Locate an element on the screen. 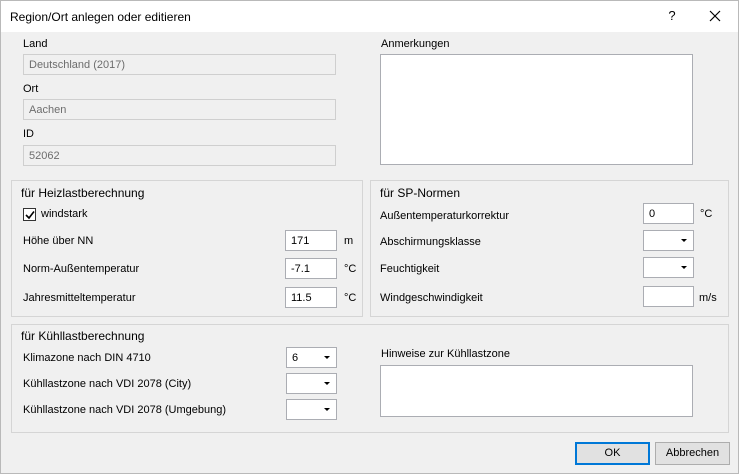 Image resolution: width=739 pixels, height=474 pixels. close-button is located at coordinates (716, 16).